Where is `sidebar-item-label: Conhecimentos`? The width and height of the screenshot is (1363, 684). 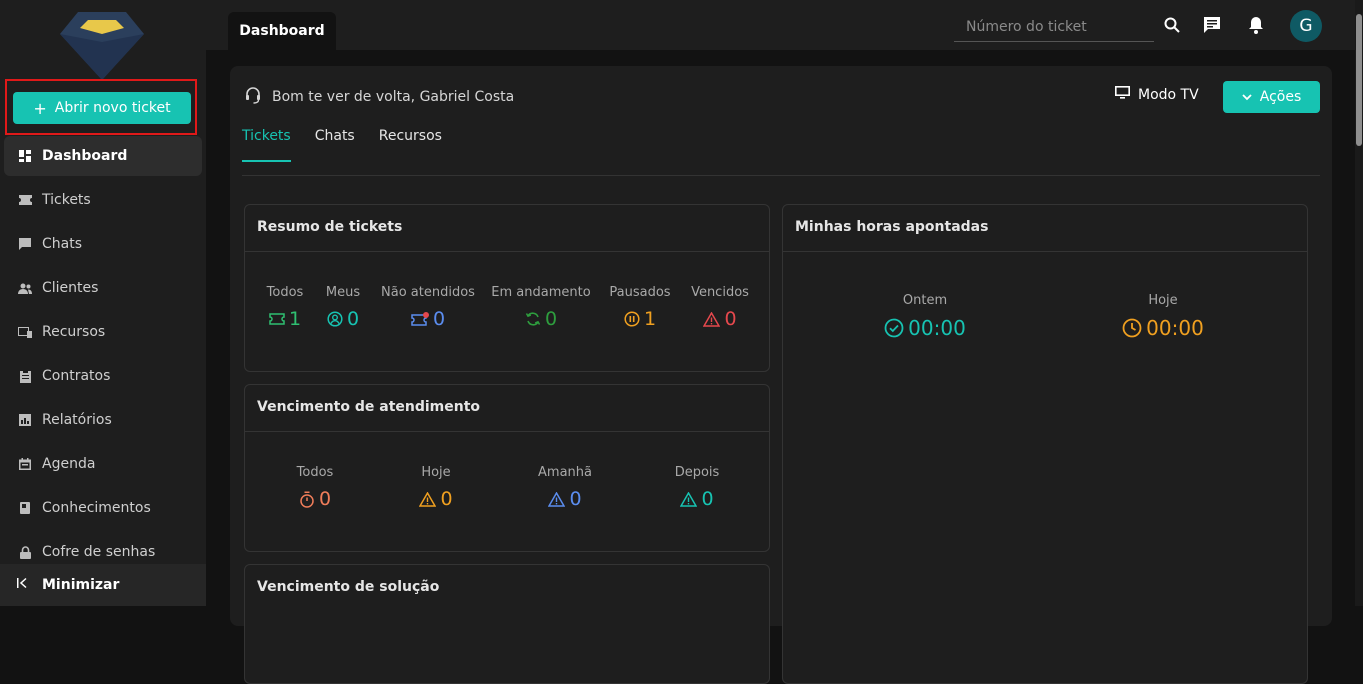 sidebar-item-label: Conhecimentos is located at coordinates (96, 508).